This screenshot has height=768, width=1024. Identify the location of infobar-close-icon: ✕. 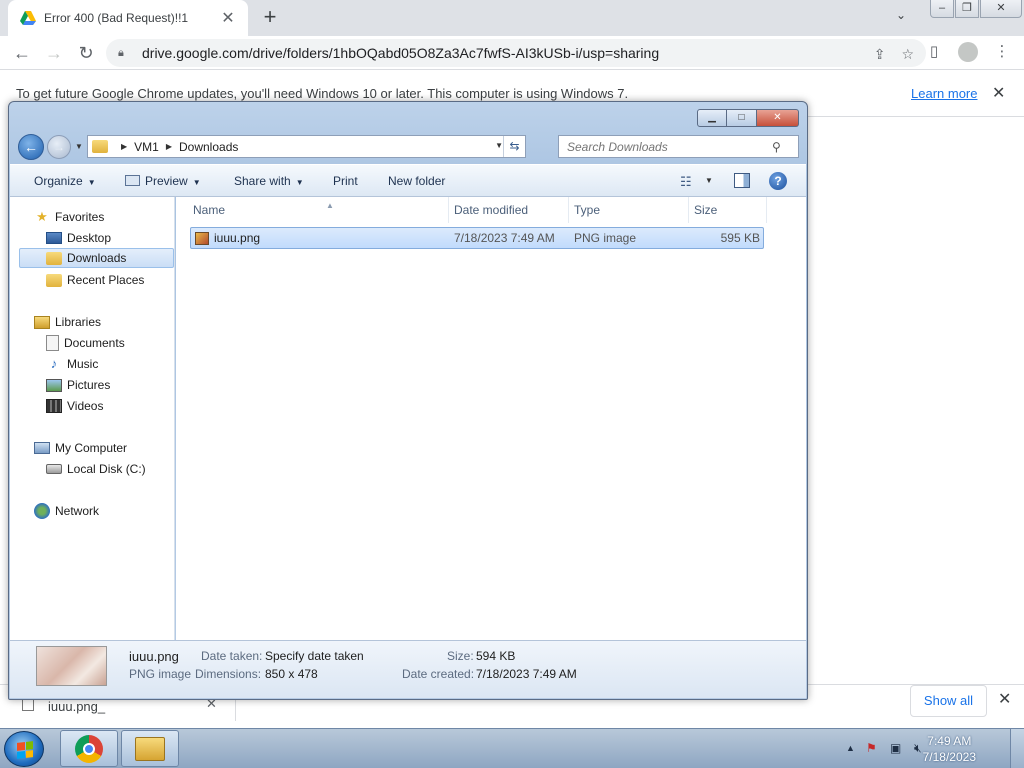
(998, 93).